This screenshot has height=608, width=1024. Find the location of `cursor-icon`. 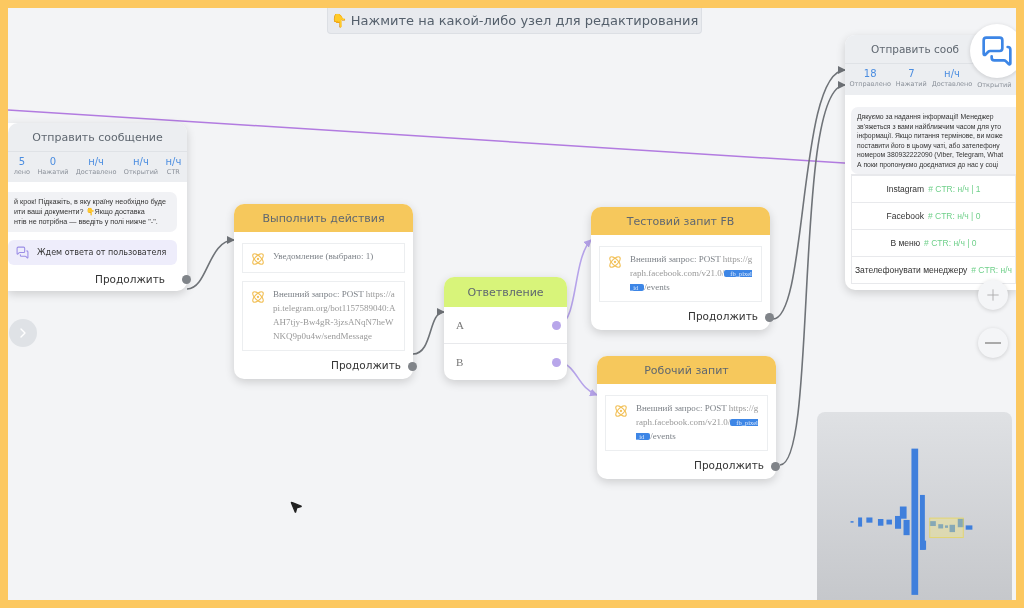

cursor-icon is located at coordinates (296, 507).